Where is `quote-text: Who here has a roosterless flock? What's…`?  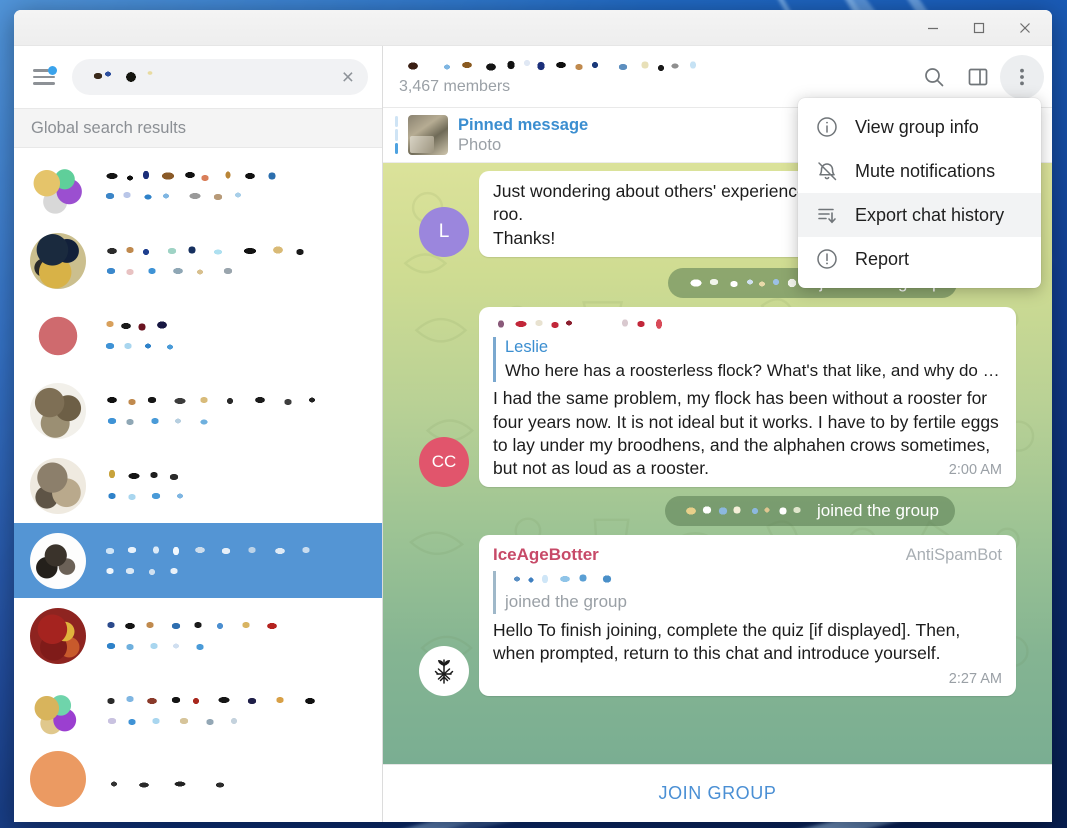
quote-text: Who here has a roosterless flock? What's… is located at coordinates (752, 370).